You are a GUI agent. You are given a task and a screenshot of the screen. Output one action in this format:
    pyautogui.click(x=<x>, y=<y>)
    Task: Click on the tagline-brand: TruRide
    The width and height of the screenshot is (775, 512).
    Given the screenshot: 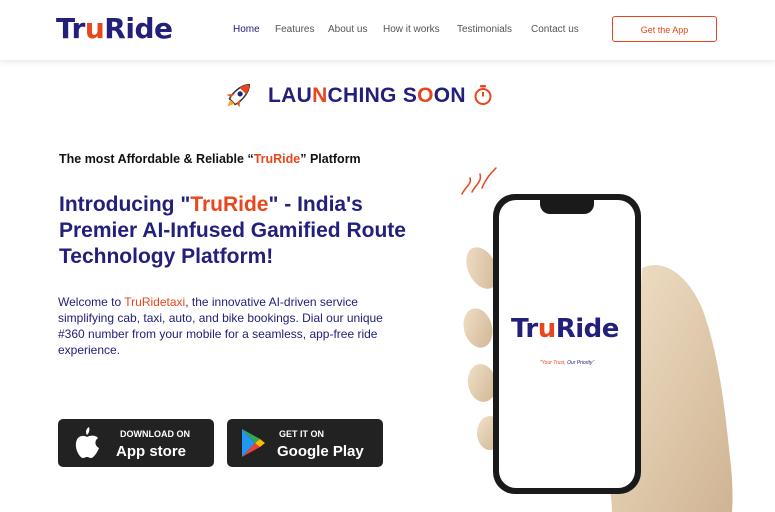 What is the action you would take?
    pyautogui.click(x=277, y=159)
    